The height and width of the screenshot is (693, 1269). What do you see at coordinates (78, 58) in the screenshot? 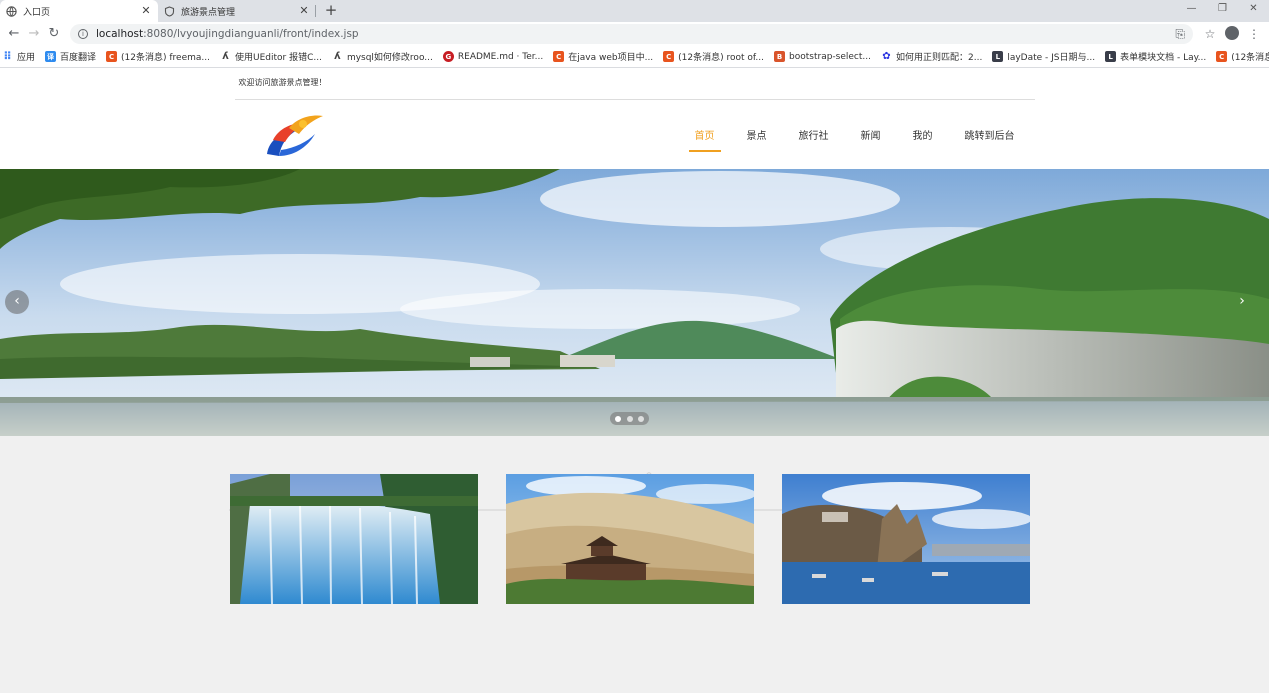
I see `bookmark-label: 百度翻译` at bounding box center [78, 58].